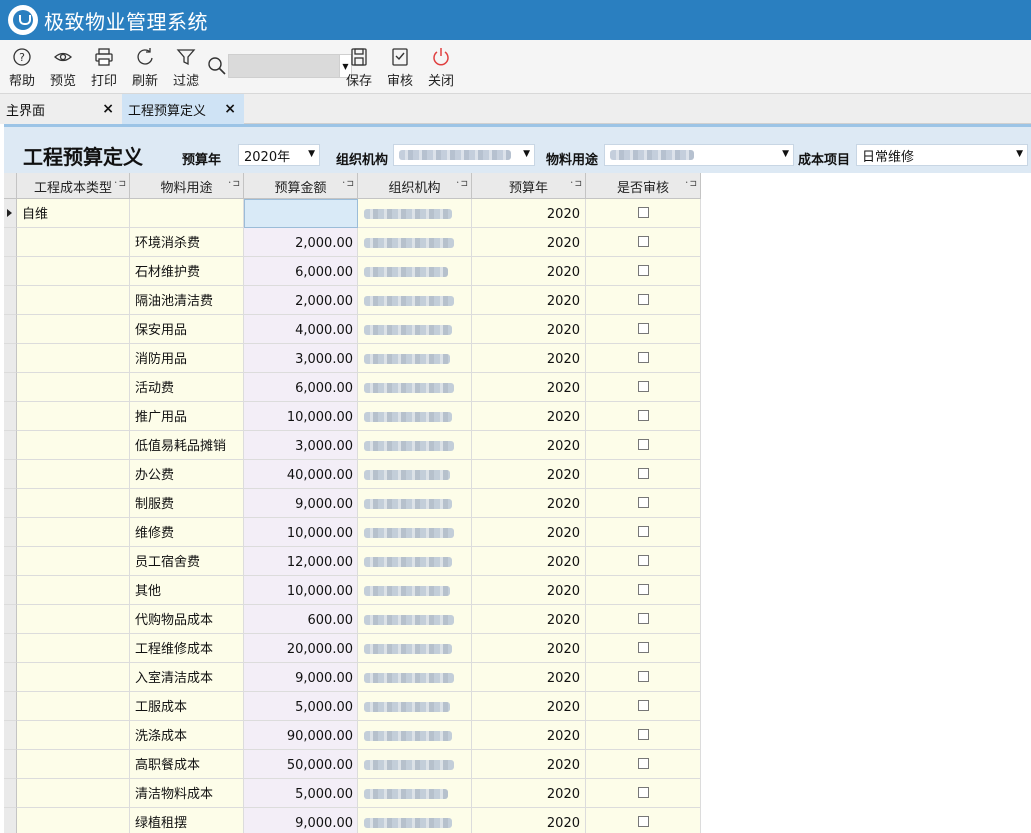 Image resolution: width=1031 pixels, height=833 pixels. What do you see at coordinates (301, 387) in the screenshot?
I see `cell-budget-amount: 6,000.00` at bounding box center [301, 387].